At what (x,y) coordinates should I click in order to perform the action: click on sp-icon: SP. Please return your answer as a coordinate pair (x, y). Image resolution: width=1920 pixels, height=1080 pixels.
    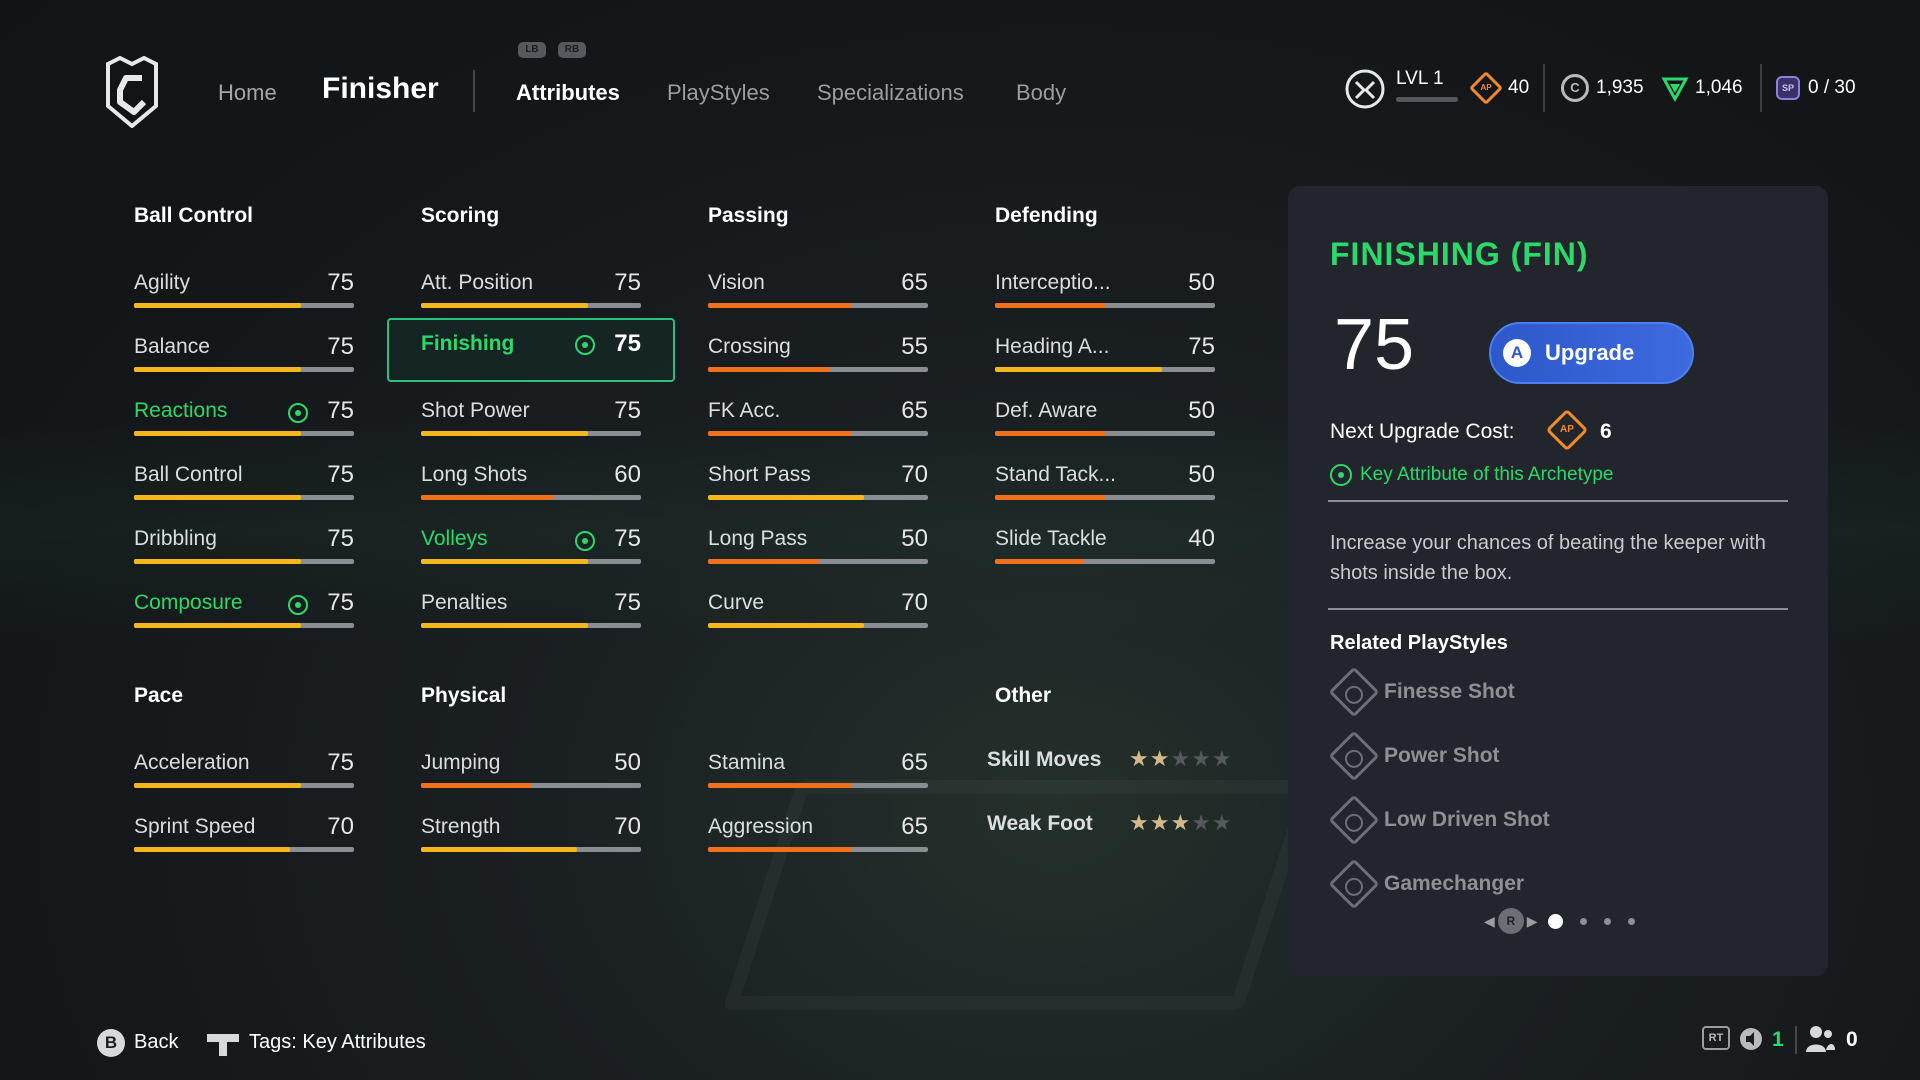
    Looking at the image, I should click on (1788, 88).